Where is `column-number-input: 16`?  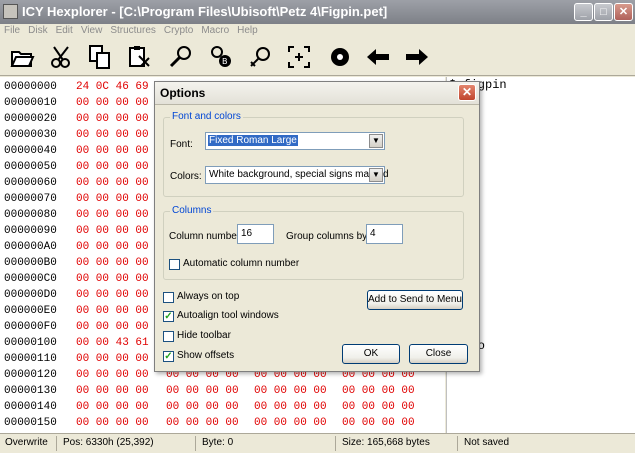
column-number-input: 16 is located at coordinates (255, 234).